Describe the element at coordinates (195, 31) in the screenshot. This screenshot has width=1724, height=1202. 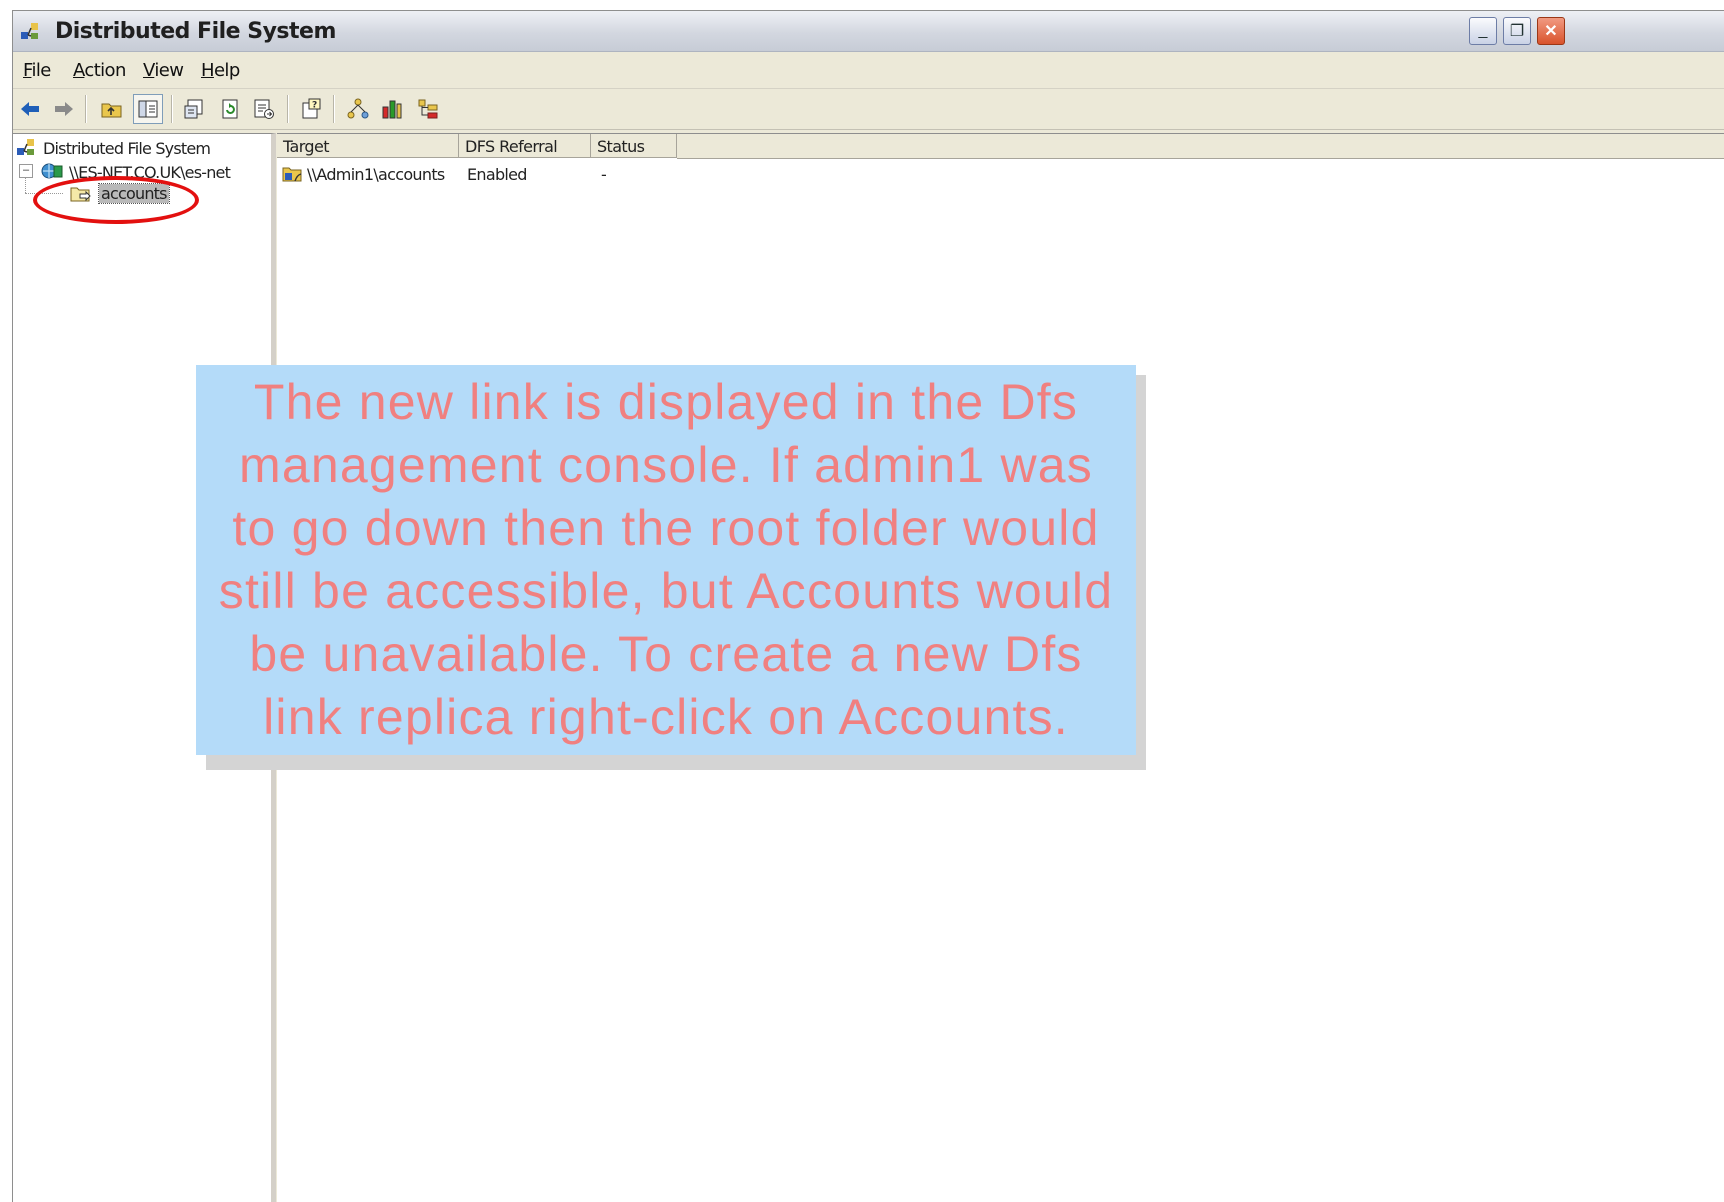
I see `window-title: Distributed File System` at that location.